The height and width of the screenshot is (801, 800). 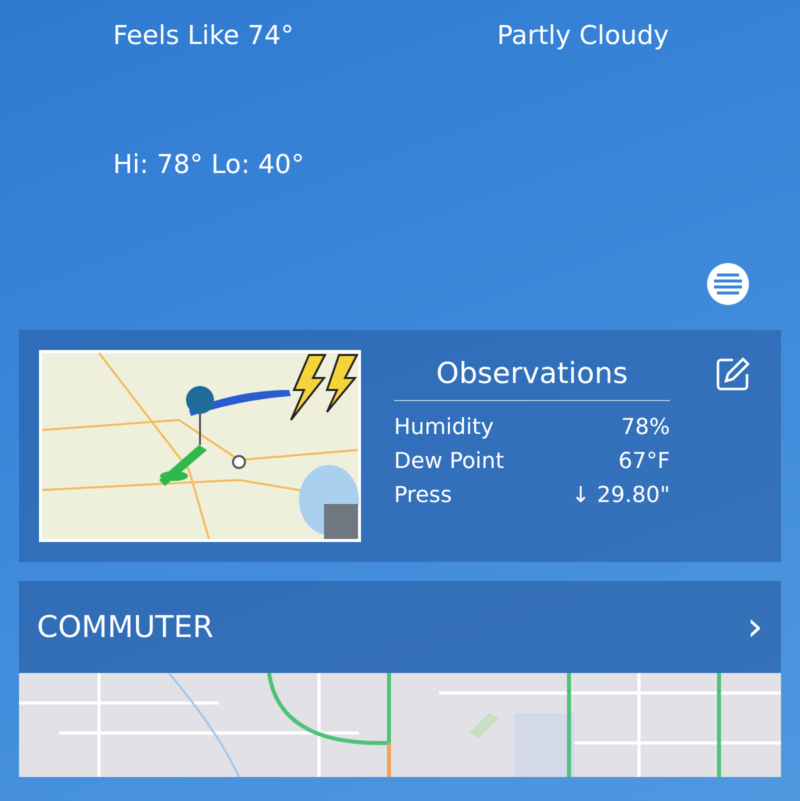 I want to click on edit-icon, so click(x=733, y=374).